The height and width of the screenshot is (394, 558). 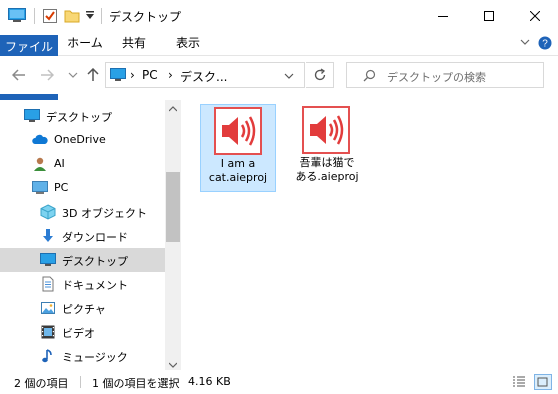 I want to click on maximize-icon, so click(x=489, y=15).